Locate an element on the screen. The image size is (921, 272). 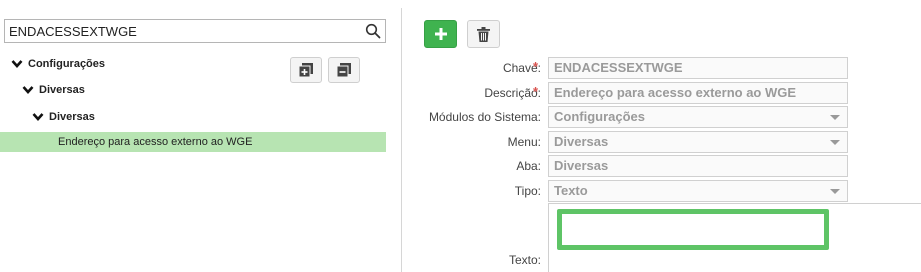
add-button is located at coordinates (440, 34).